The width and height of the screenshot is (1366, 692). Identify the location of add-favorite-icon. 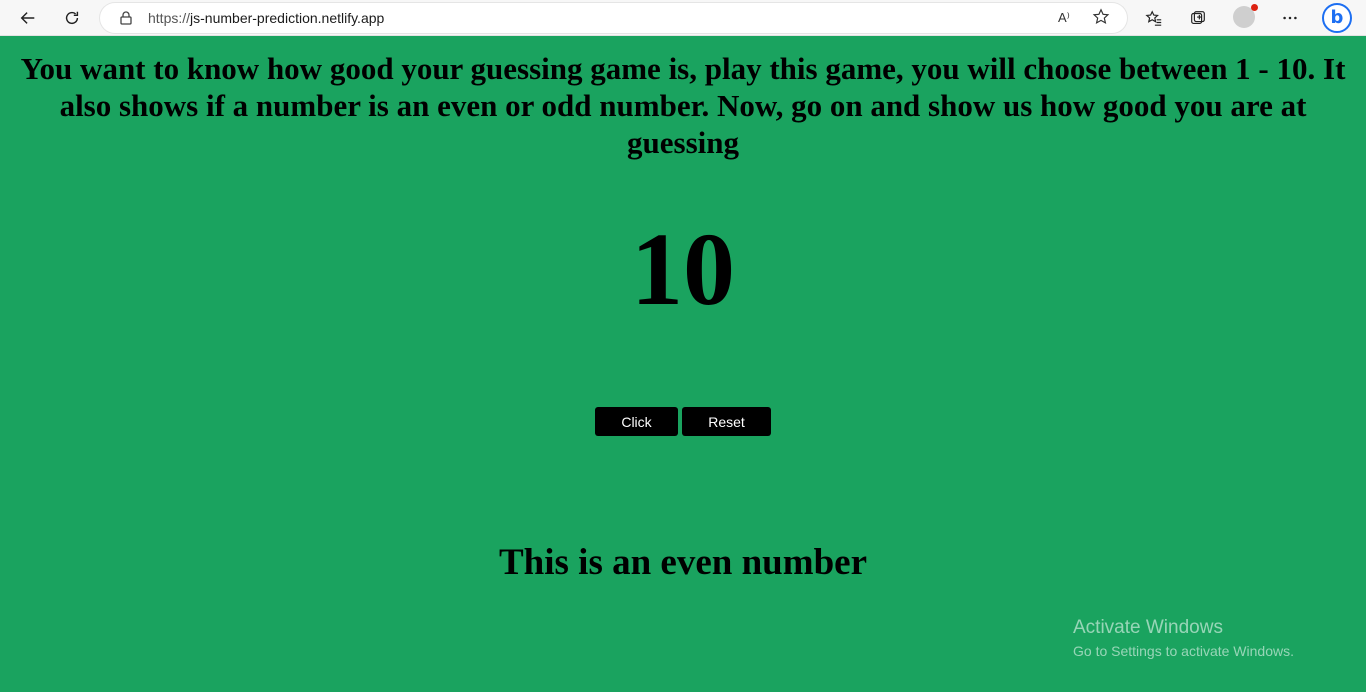
(1102, 18).